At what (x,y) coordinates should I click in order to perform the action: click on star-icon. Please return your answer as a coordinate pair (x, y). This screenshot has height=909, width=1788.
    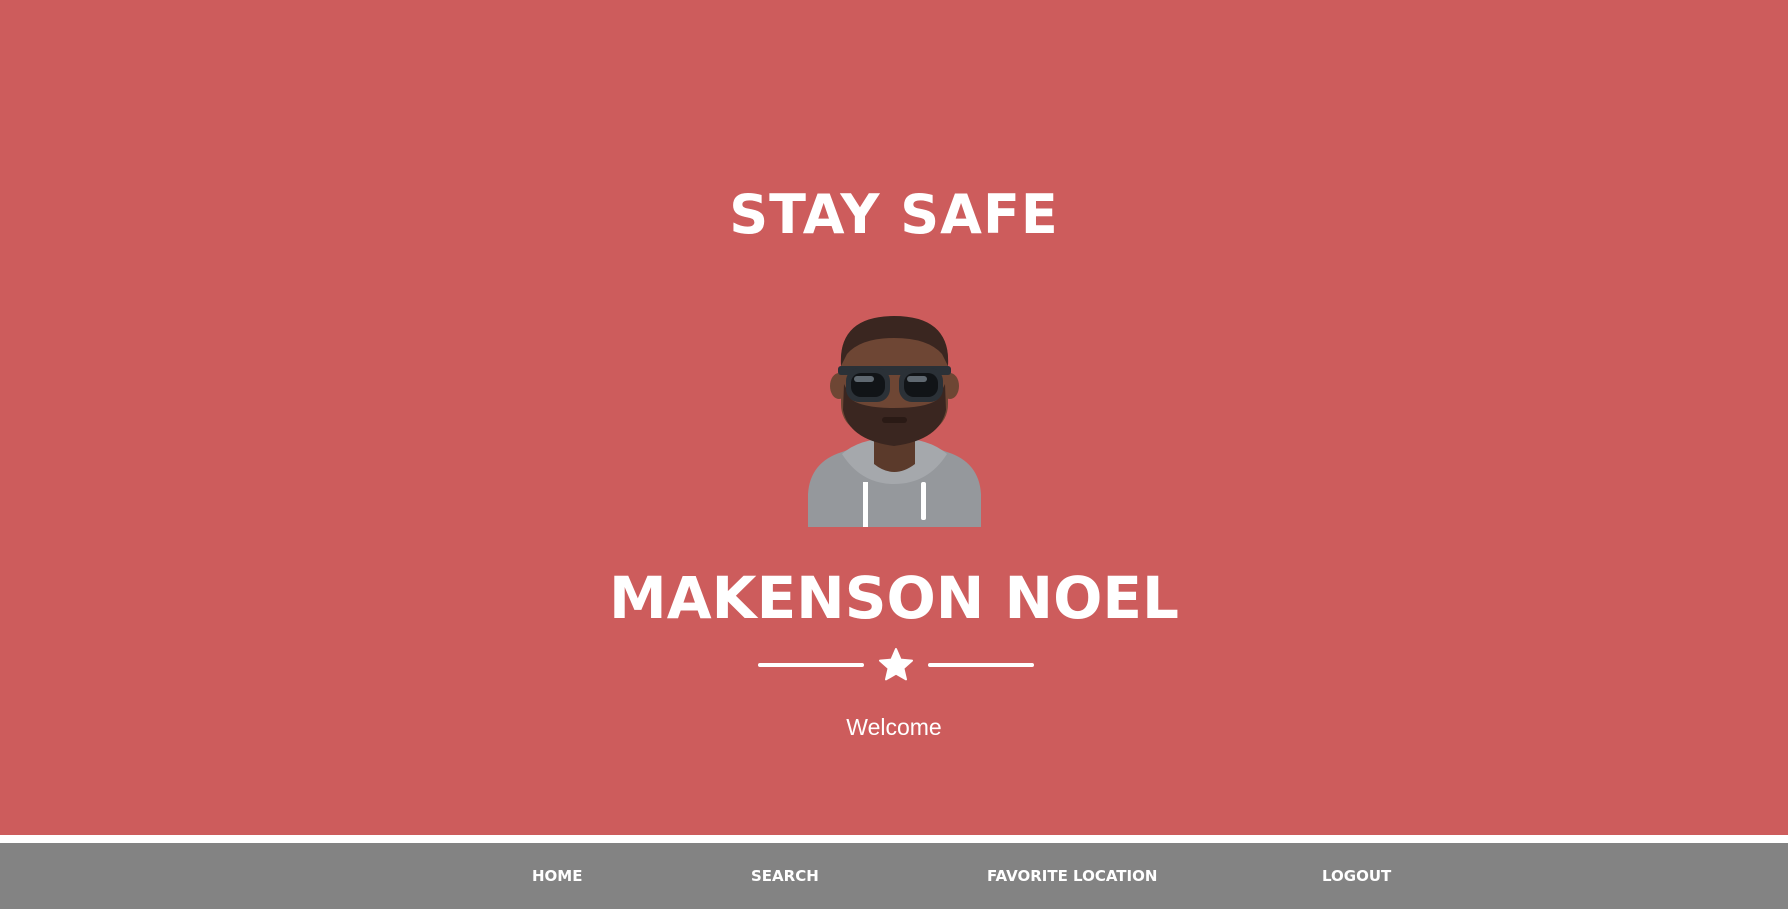
    Looking at the image, I should click on (896, 664).